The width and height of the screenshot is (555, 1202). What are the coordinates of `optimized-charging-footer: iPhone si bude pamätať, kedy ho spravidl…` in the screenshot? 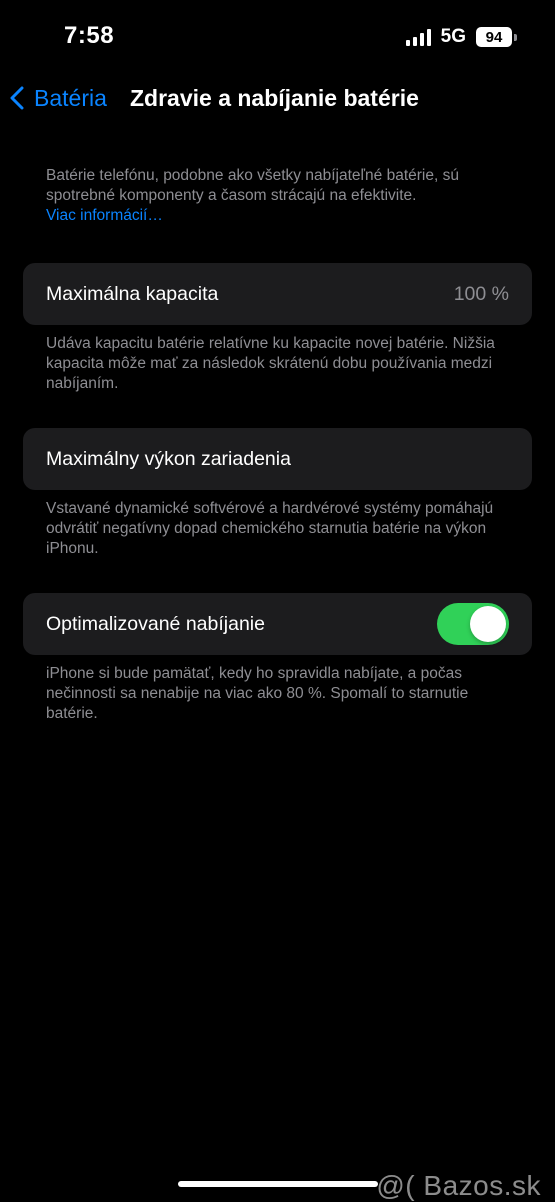 It's located at (257, 693).